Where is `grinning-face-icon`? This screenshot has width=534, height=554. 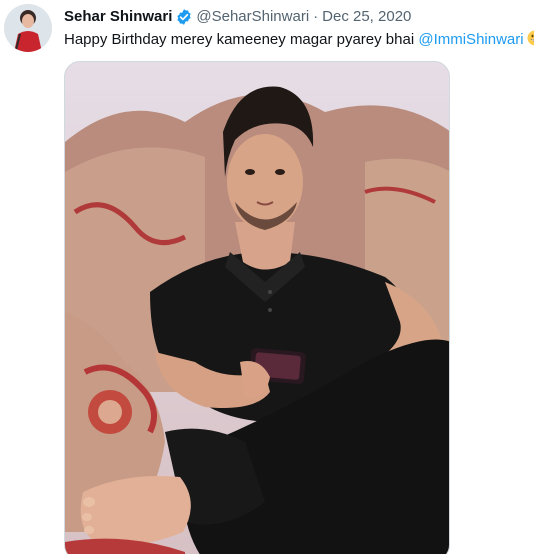 grinning-face-icon is located at coordinates (530, 38).